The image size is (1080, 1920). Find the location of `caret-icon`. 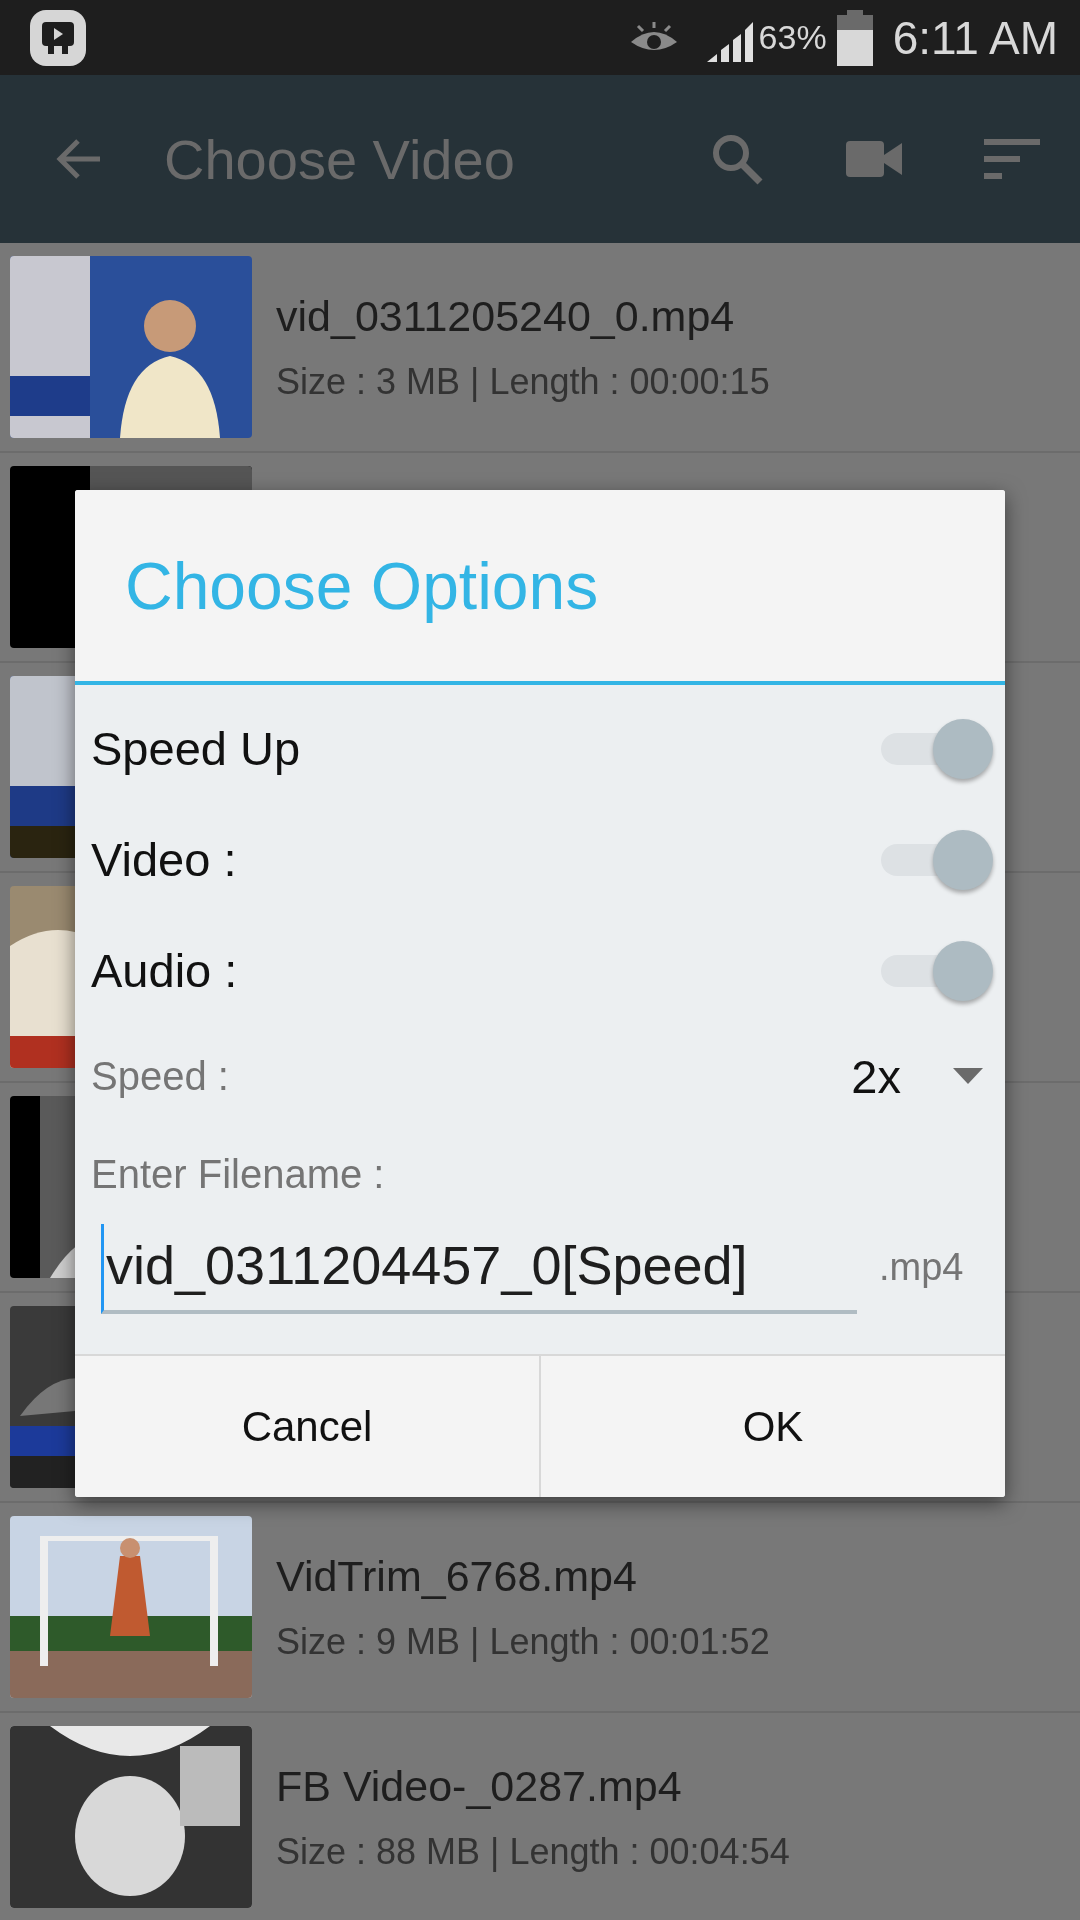

caret-icon is located at coordinates (968, 1076).